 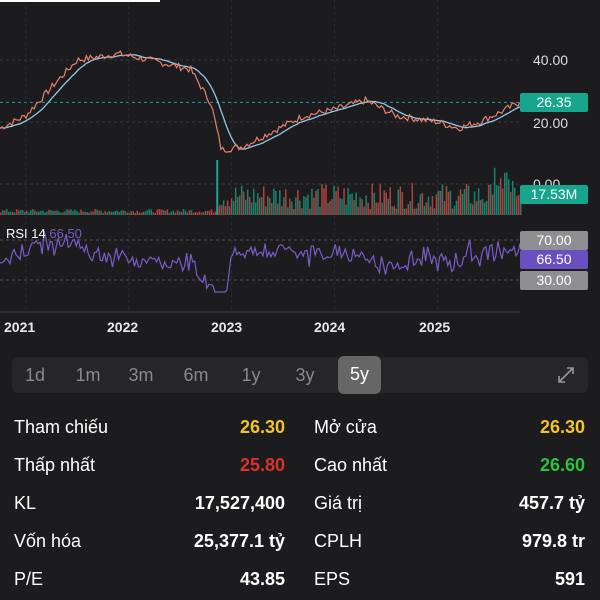 What do you see at coordinates (305, 375) in the screenshot?
I see `tab-3y: 3y` at bounding box center [305, 375].